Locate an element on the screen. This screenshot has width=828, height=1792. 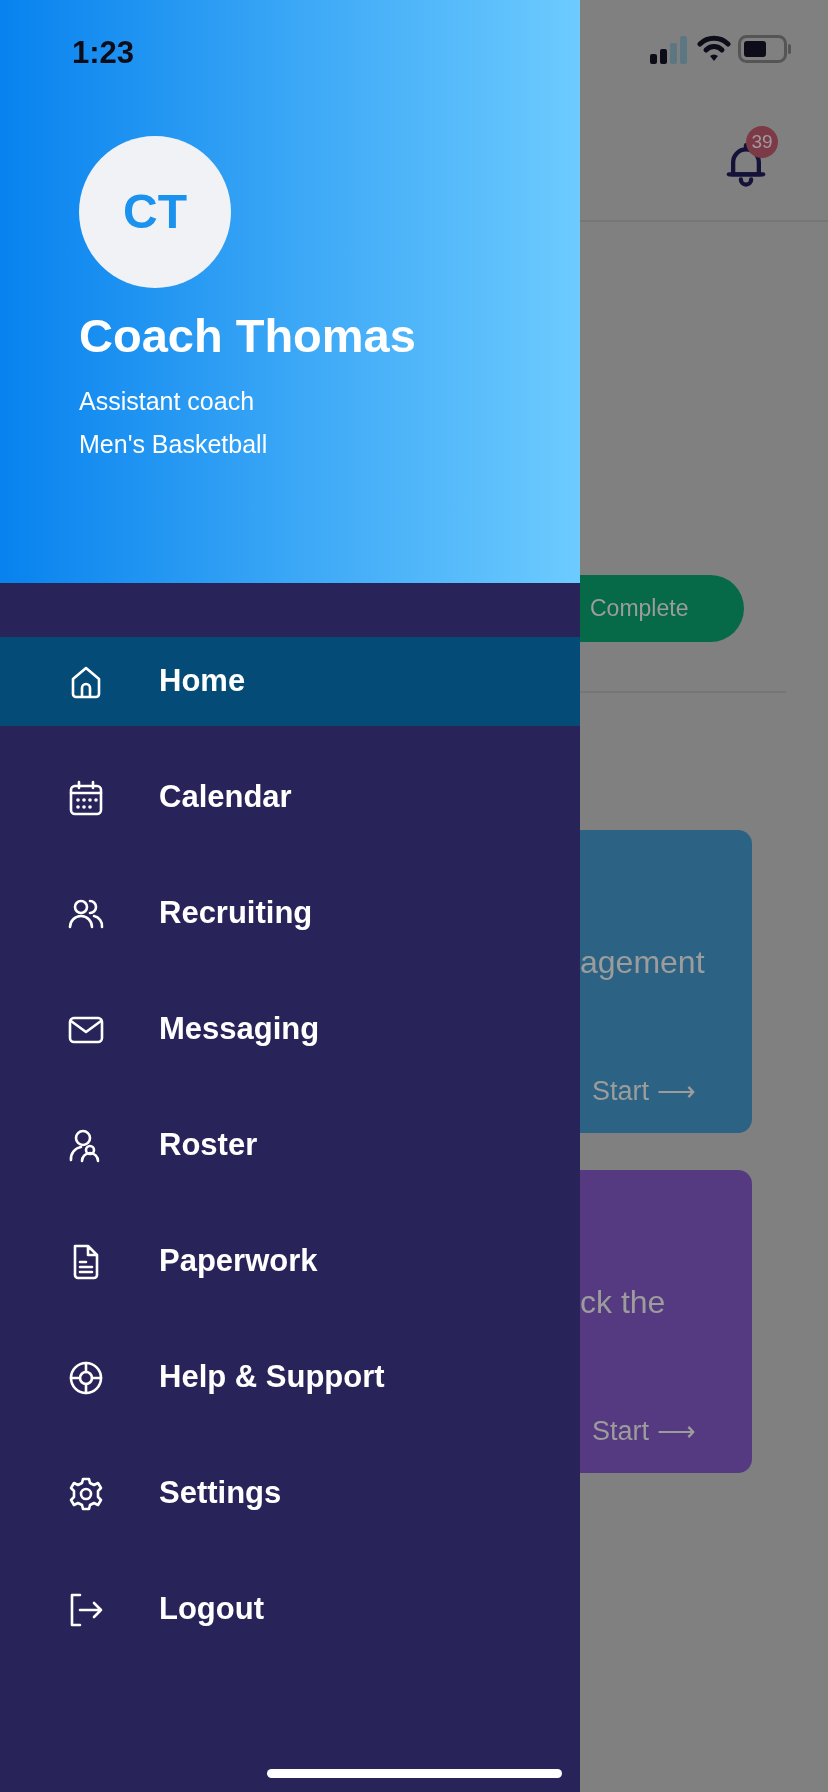
user-role: Assistant coach is located at coordinates (167, 402).